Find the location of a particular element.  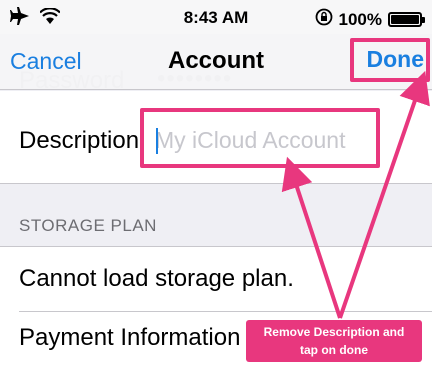

text-cursor is located at coordinates (157, 141).